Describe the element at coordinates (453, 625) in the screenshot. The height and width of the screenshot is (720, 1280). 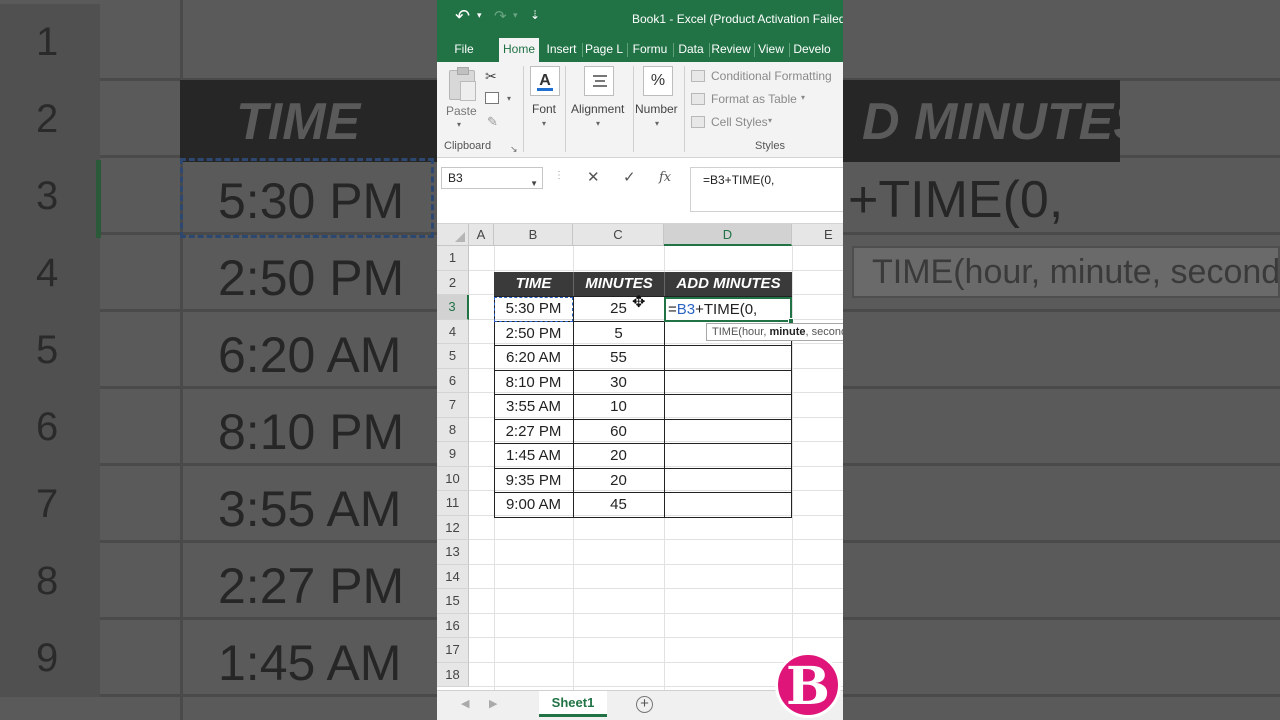
I see `row-header-16: 16` at that location.